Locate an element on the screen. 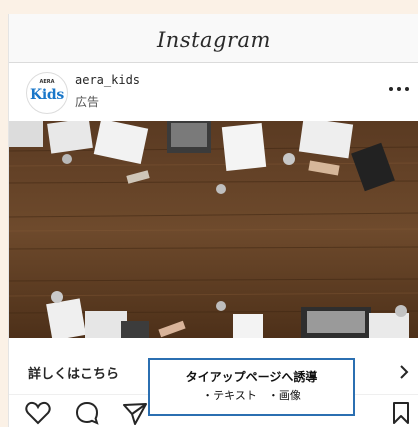 The height and width of the screenshot is (427, 418). avatar-mark: AERA is located at coordinates (47, 82).